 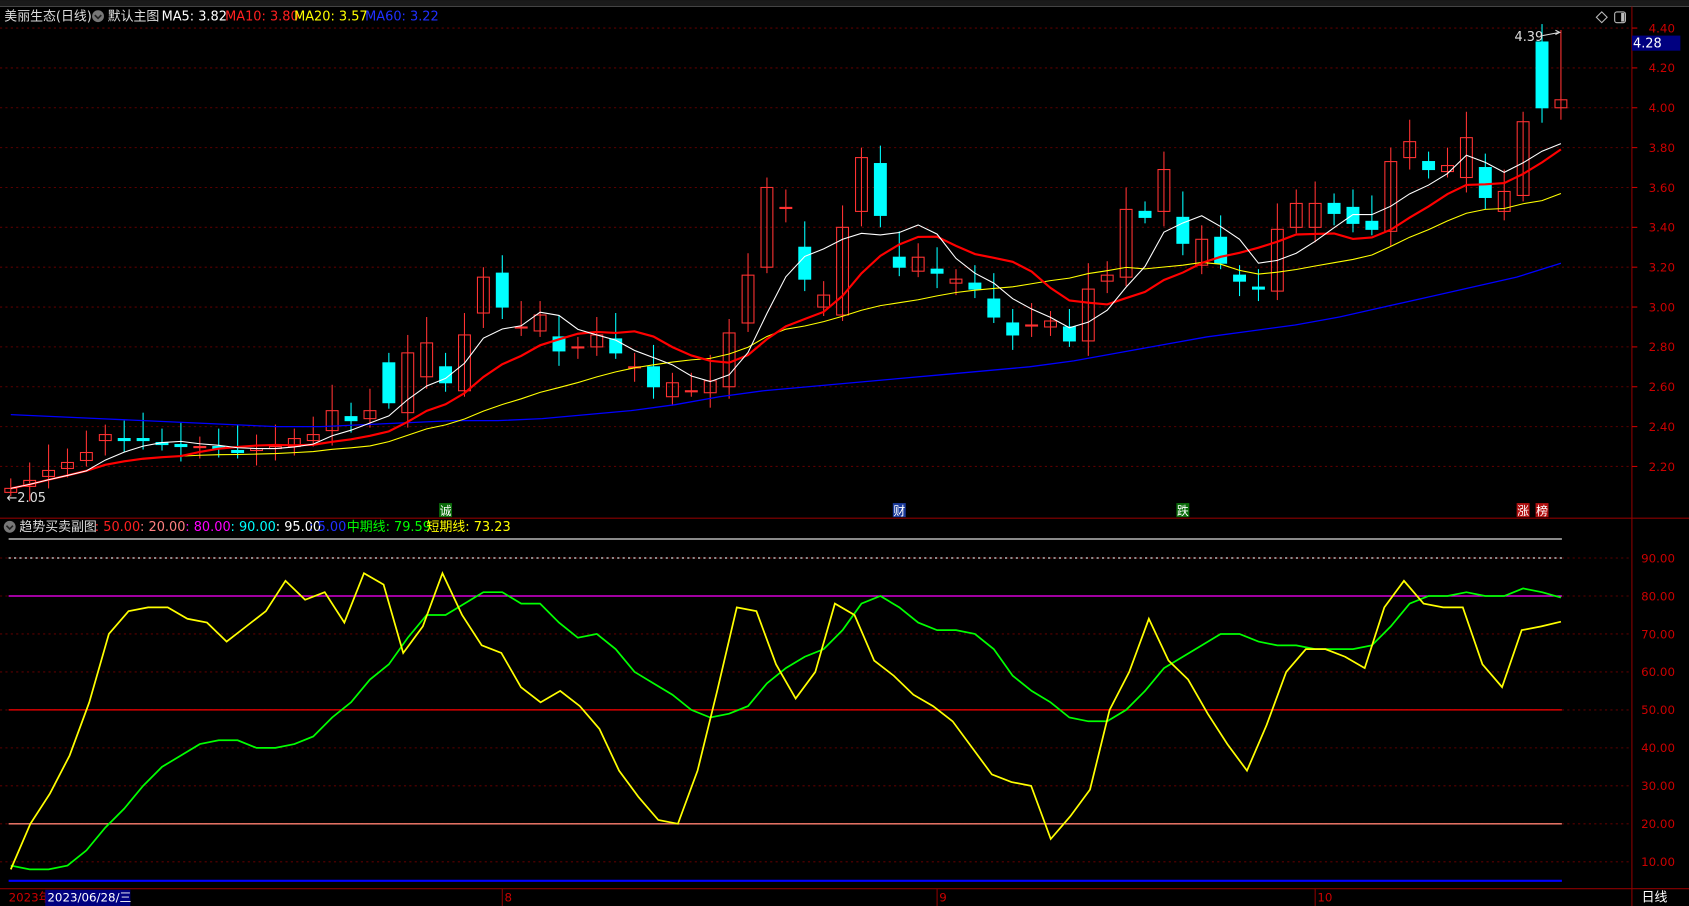 I want to click on year-label: 2023年, so click(x=30, y=898).